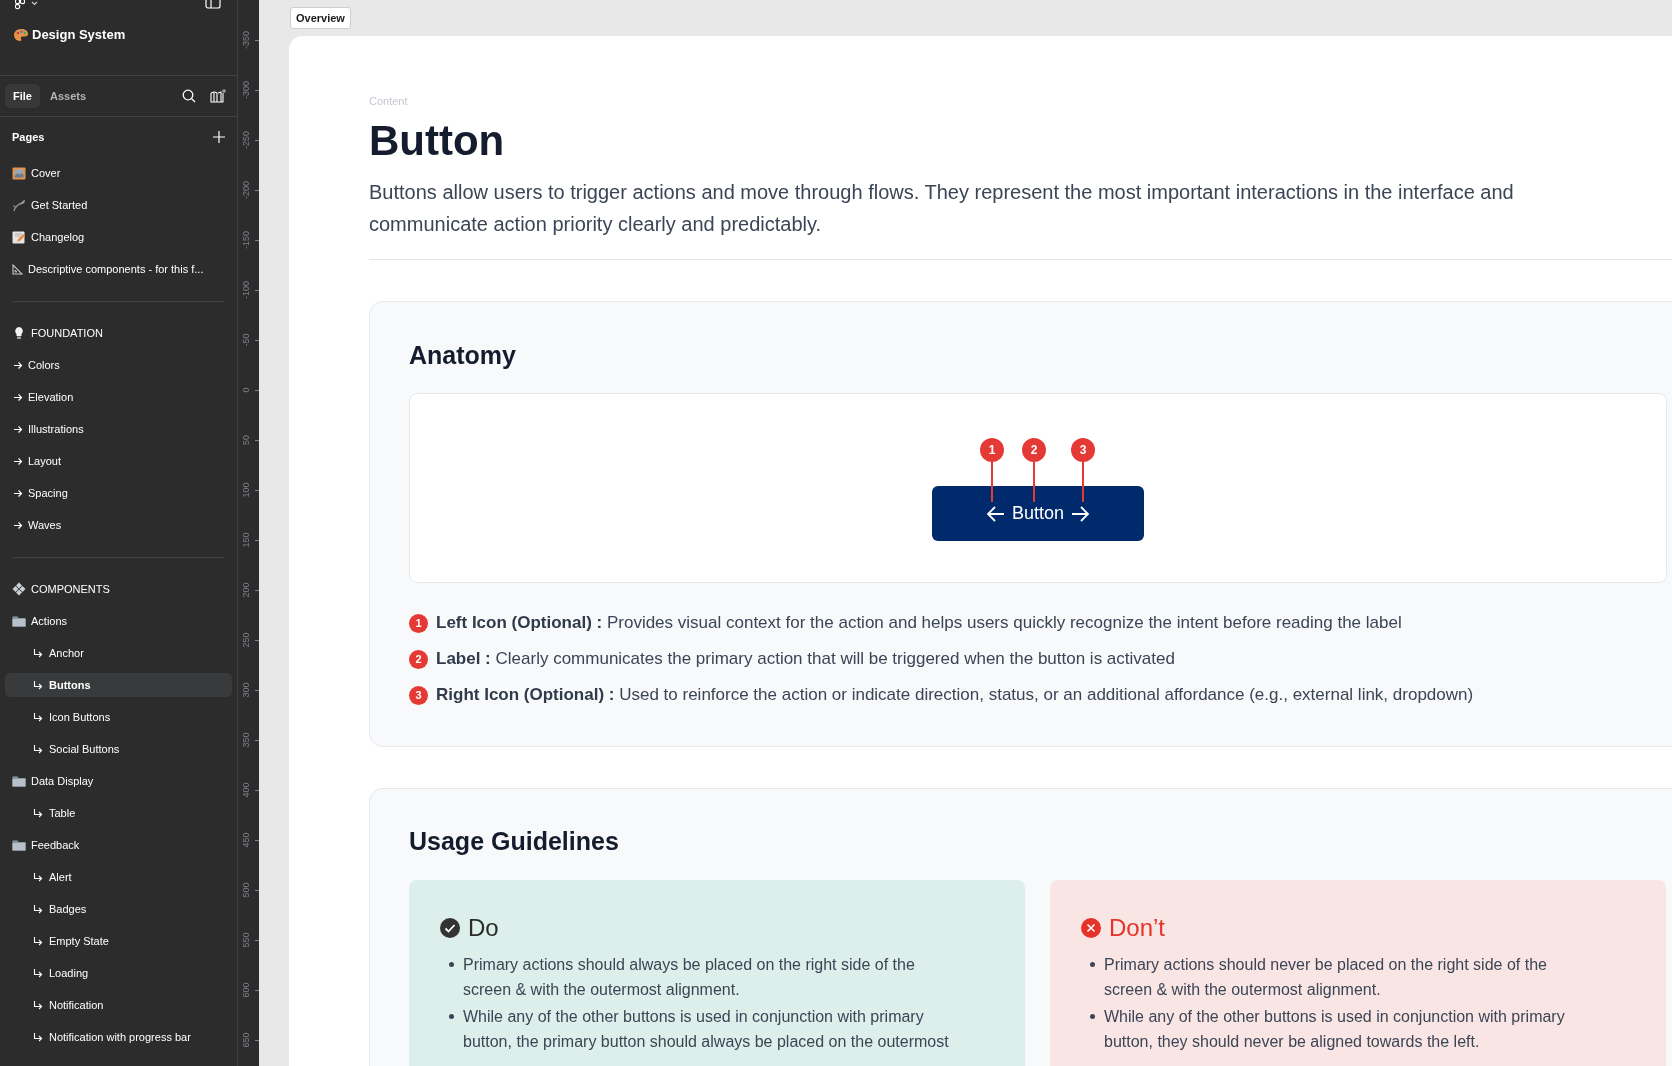  I want to click on close-circle-icon, so click(1091, 928).